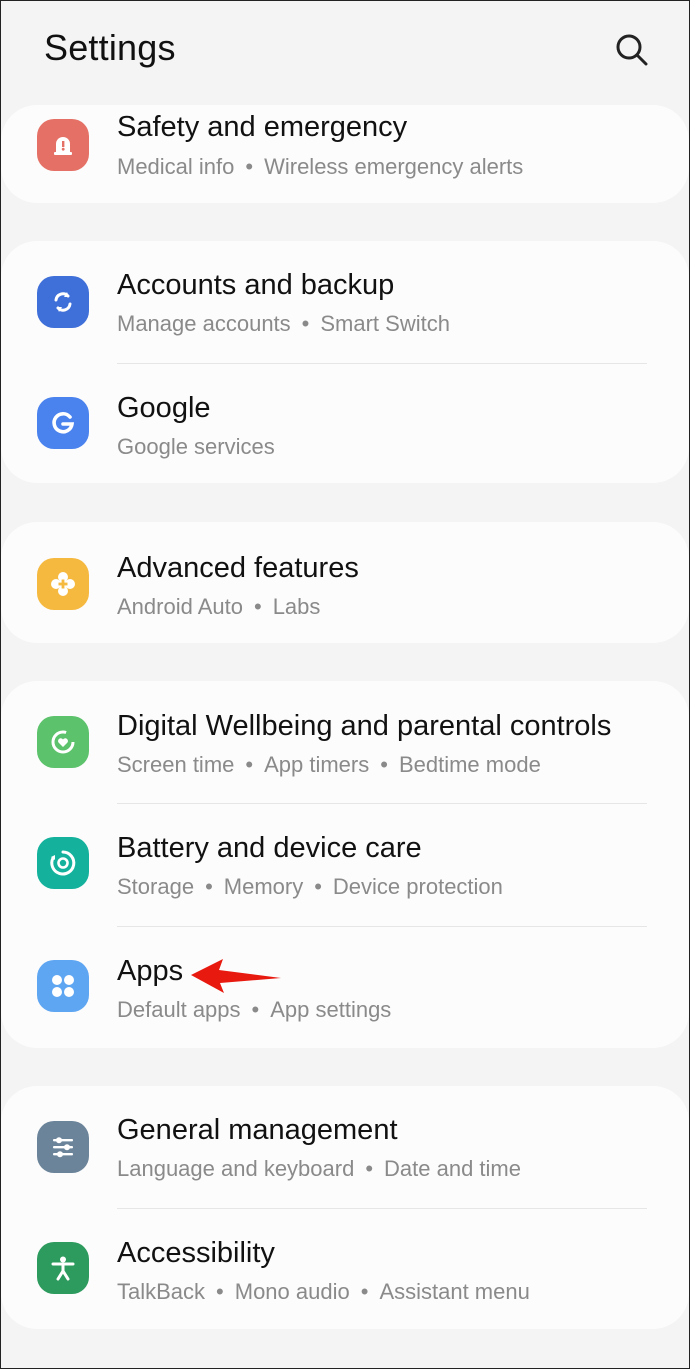 The image size is (690, 1369). Describe the element at coordinates (345, 51) in the screenshot. I see `app-bar: Settings` at that location.